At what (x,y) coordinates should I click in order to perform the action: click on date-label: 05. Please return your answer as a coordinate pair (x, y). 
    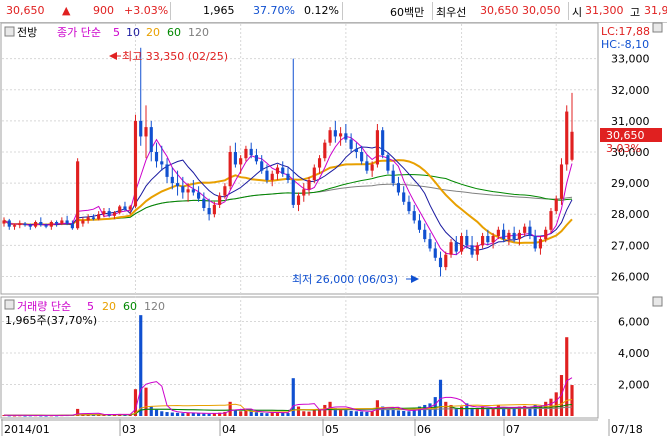
    Looking at the image, I should click on (332, 429).